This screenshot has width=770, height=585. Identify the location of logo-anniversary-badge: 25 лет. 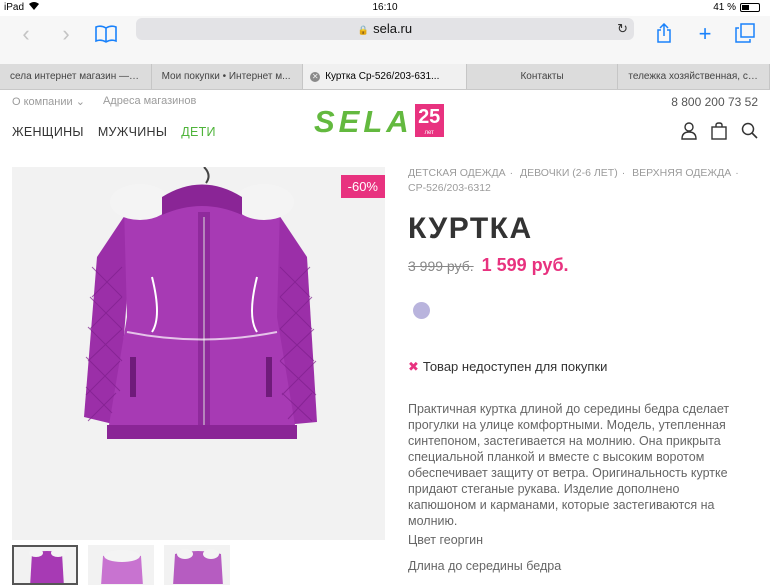
(429, 120).